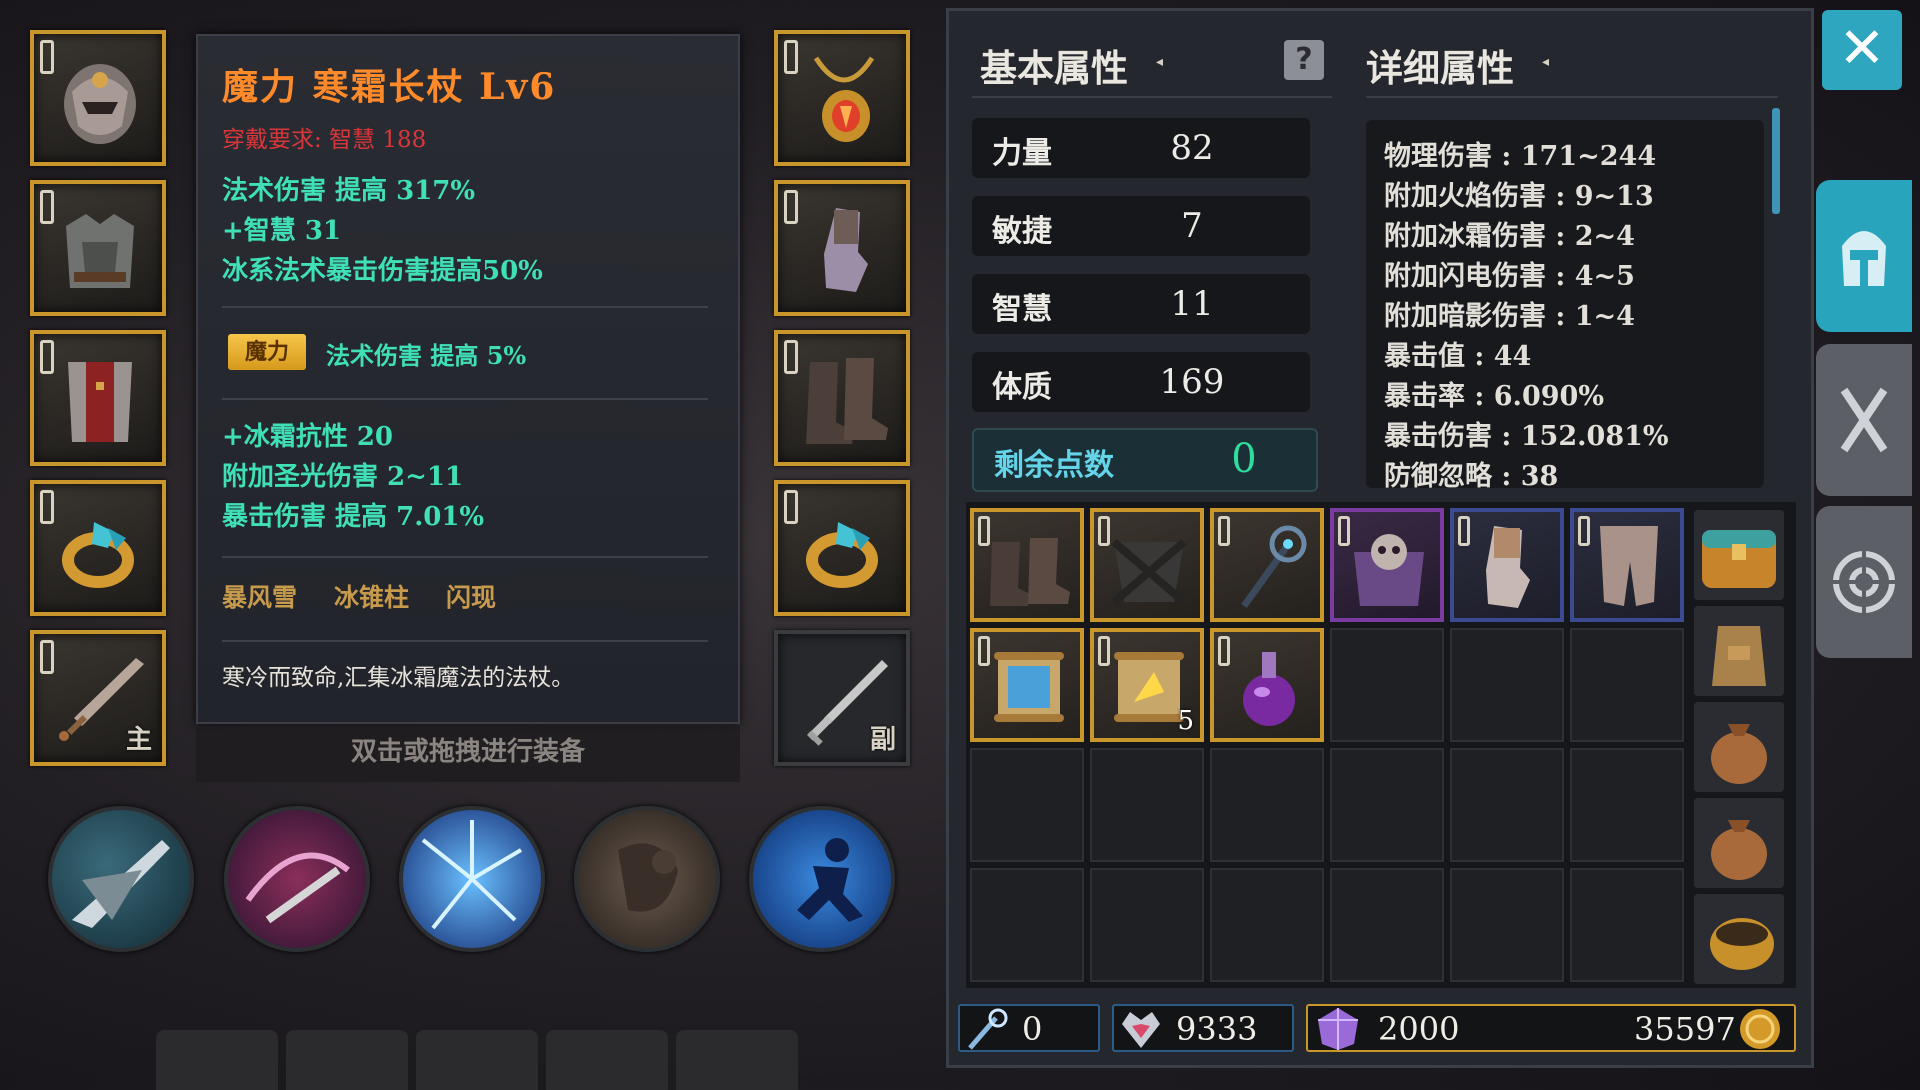  What do you see at coordinates (468, 754) in the screenshot?
I see `equip-hint: 双击或拖拽进行装备` at bounding box center [468, 754].